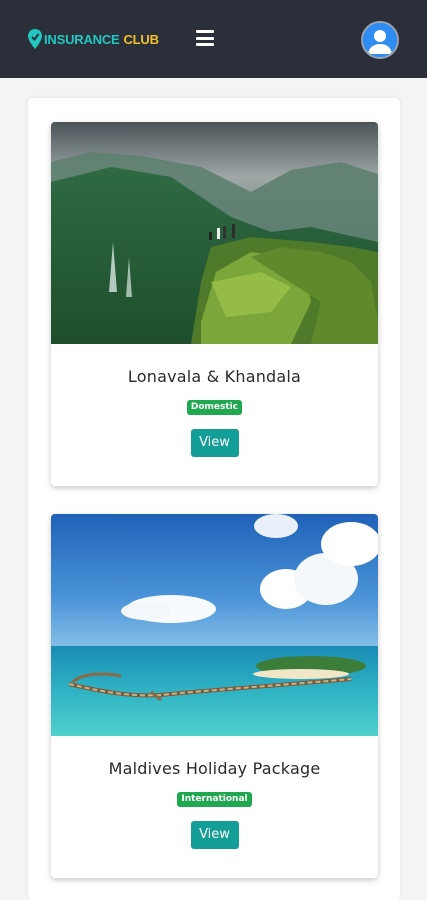 The width and height of the screenshot is (427, 900). Describe the element at coordinates (214, 407) in the screenshot. I see `category-badge: Domestic` at that location.